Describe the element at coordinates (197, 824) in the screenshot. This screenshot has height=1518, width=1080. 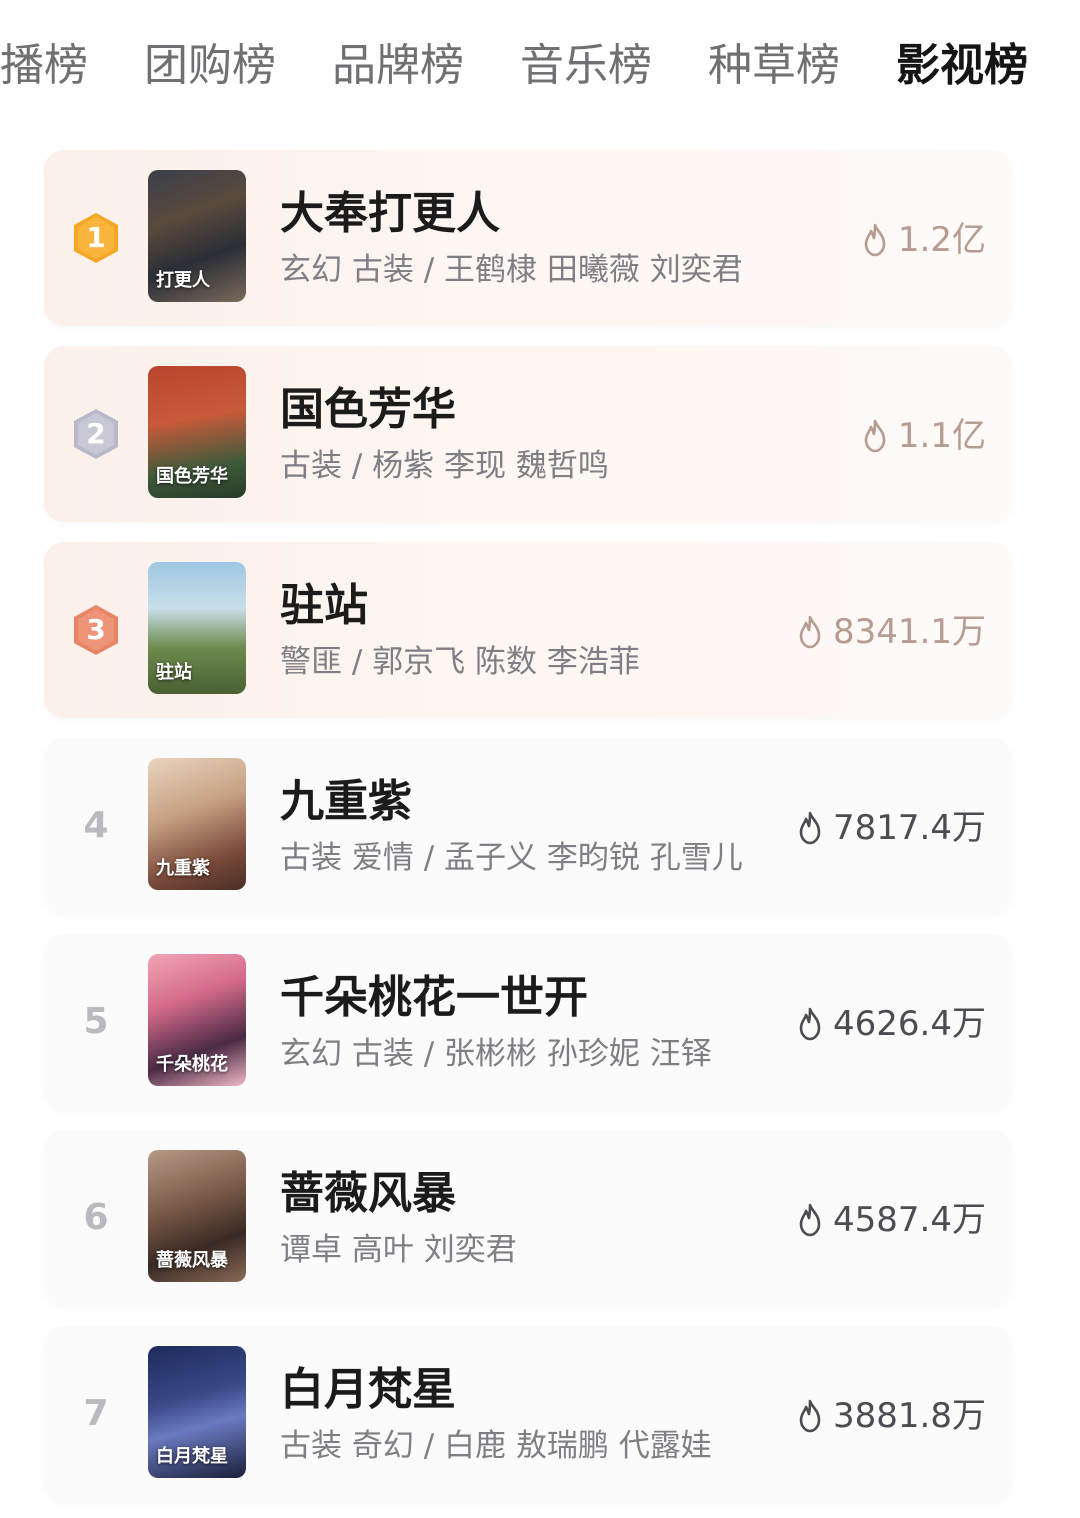
I see `poster-image: 九重紫` at that location.